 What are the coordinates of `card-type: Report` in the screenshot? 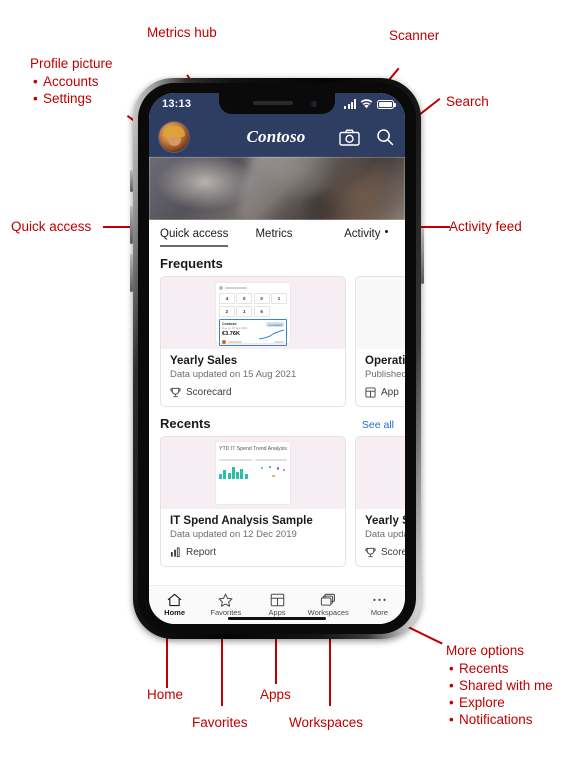 It's located at (253, 552).